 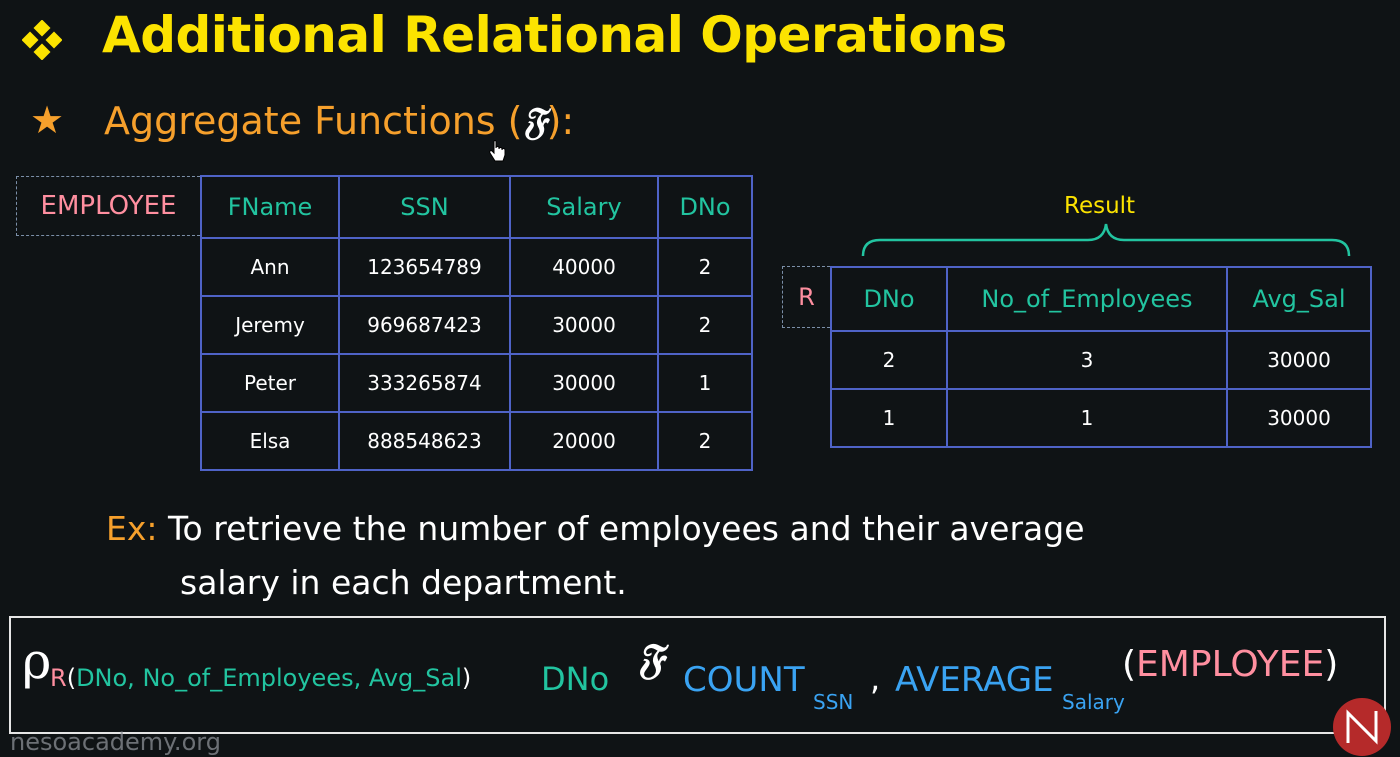 What do you see at coordinates (560, 121) in the screenshot?
I see `subtitle-close: ):` at bounding box center [560, 121].